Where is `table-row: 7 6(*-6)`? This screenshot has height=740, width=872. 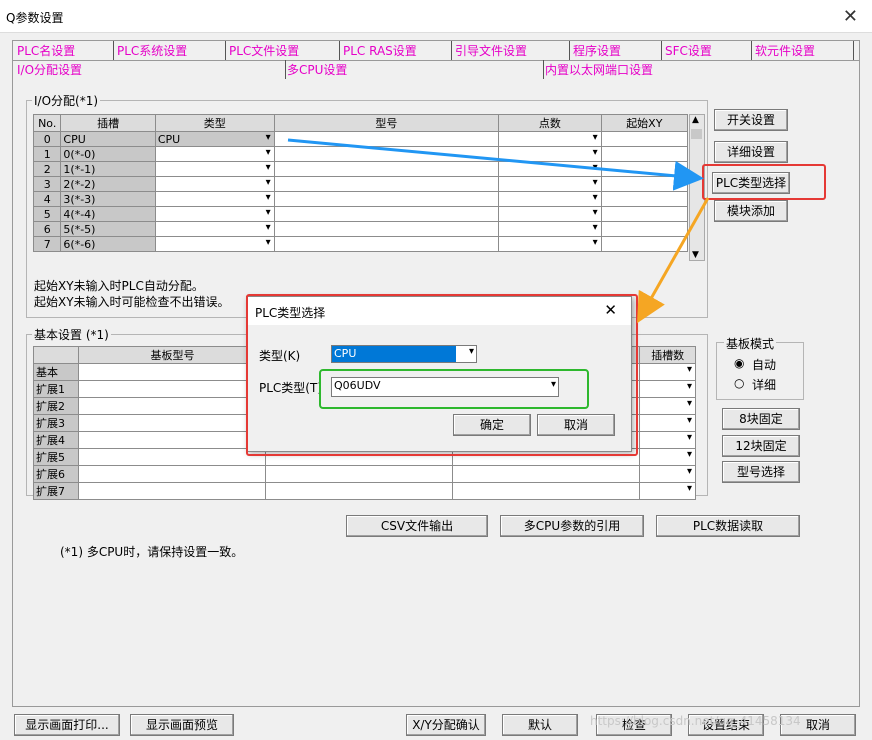
table-row: 7 6(*-6) is located at coordinates (360, 244).